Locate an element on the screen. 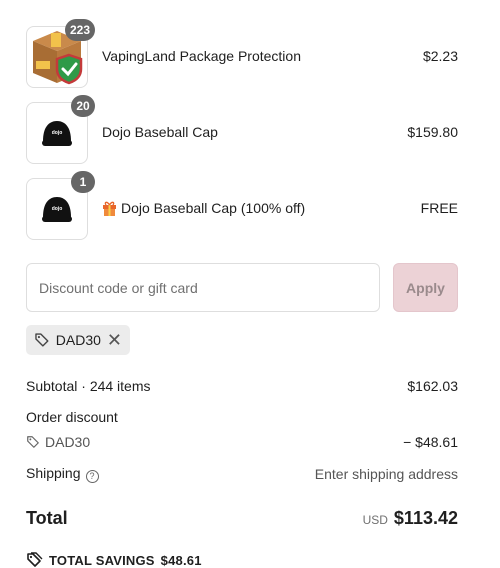 Image resolution: width=500 pixels, height=568 pixels. subtotal-value: $162.03 is located at coordinates (432, 386).